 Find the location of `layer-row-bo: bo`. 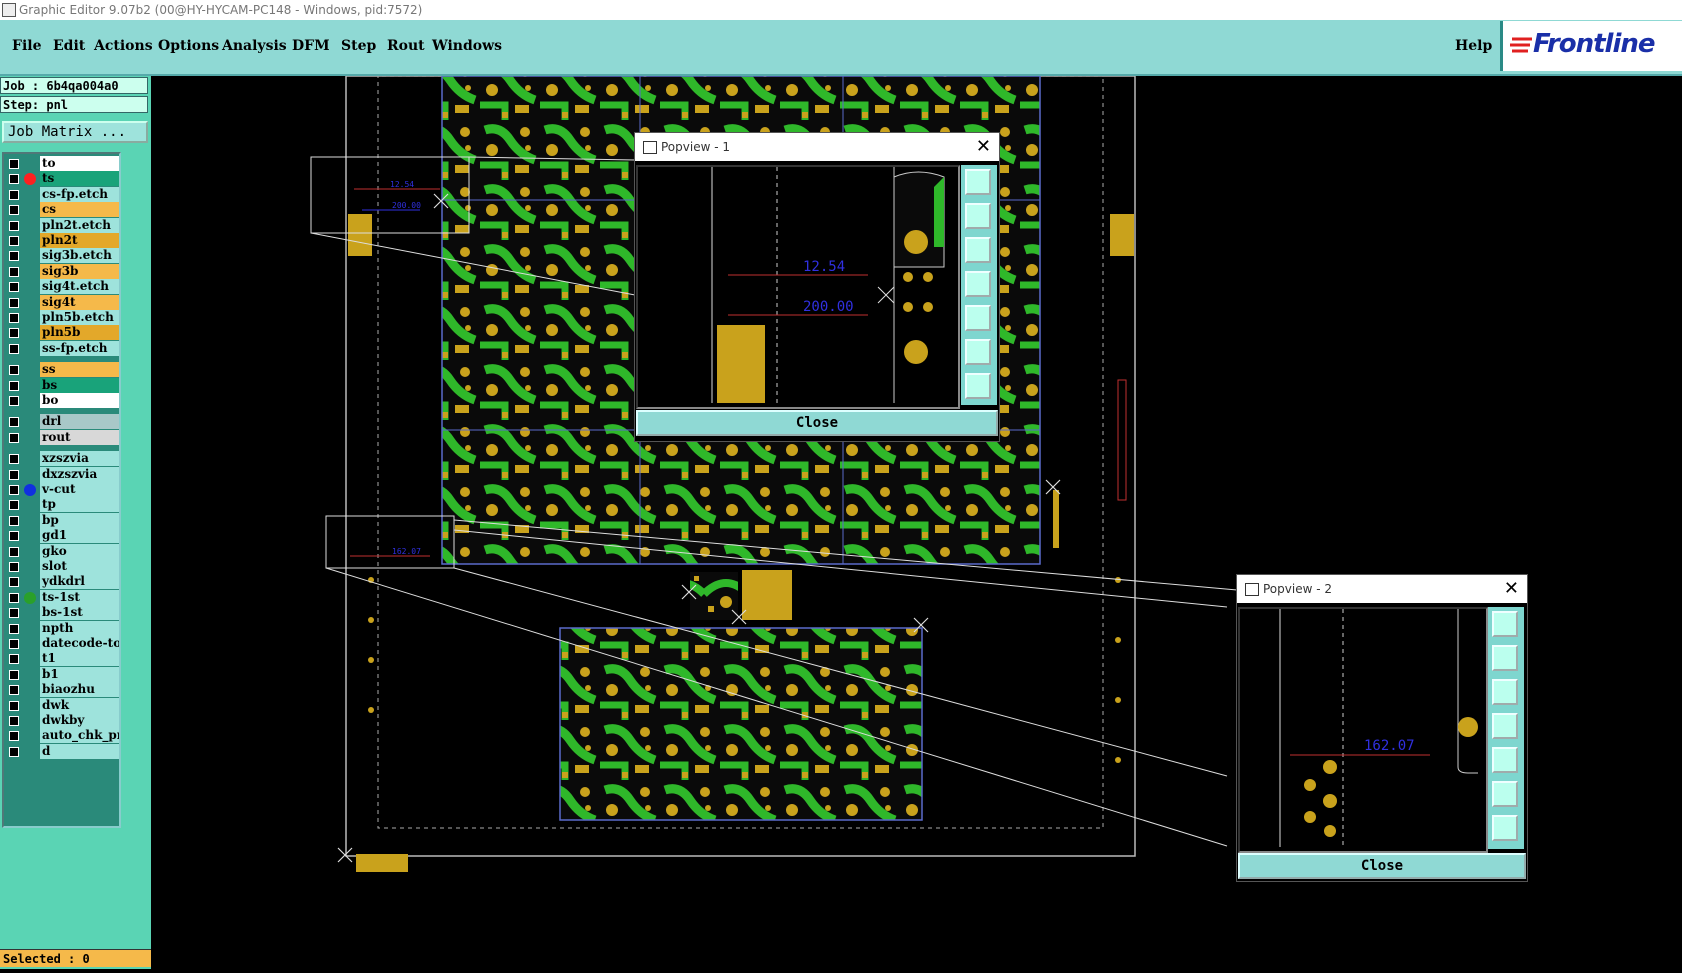

layer-row-bo: bo is located at coordinates (62, 400).